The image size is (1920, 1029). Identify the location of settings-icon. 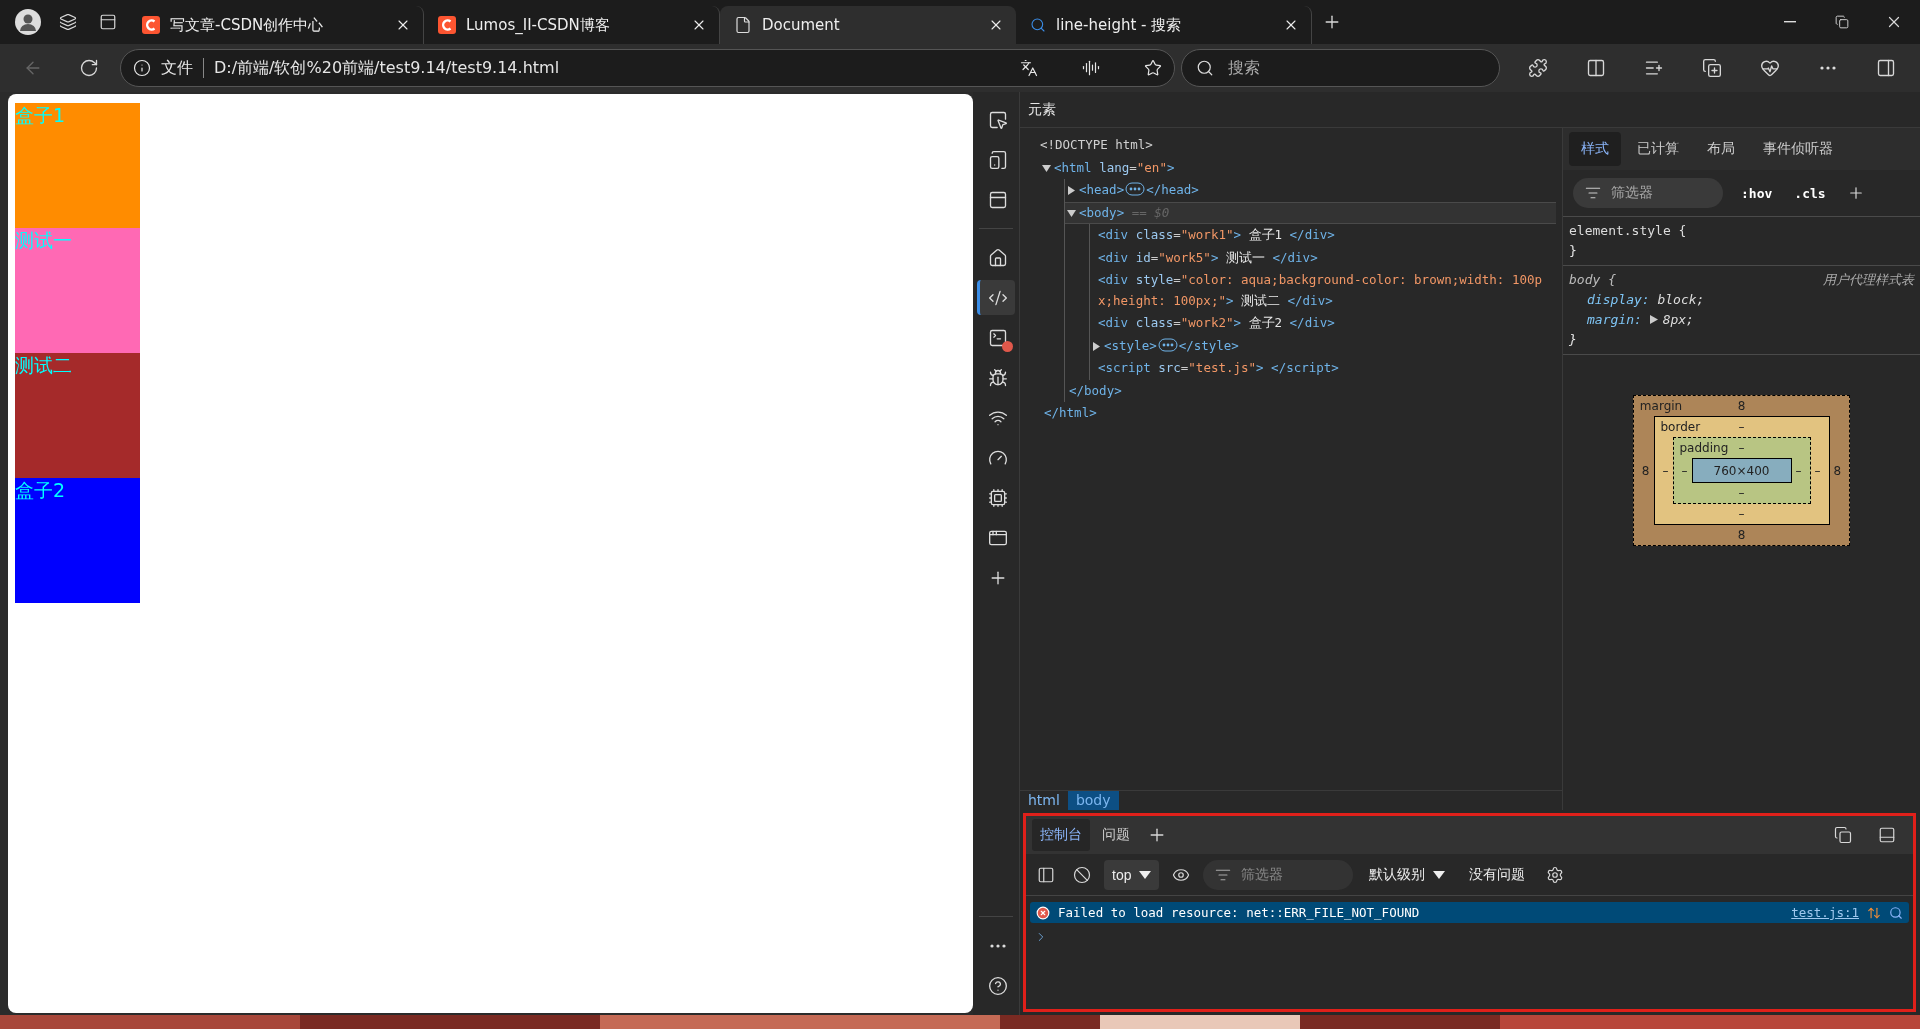
(1555, 874).